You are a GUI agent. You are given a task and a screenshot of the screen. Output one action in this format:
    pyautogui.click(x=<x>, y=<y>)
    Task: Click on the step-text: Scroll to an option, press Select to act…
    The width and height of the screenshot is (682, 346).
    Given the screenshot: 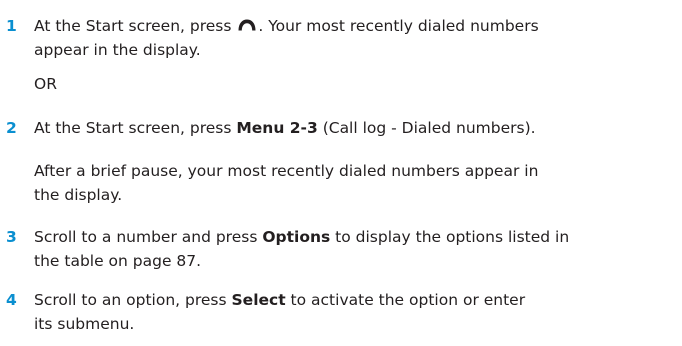 What is the action you would take?
    pyautogui.click(x=280, y=312)
    